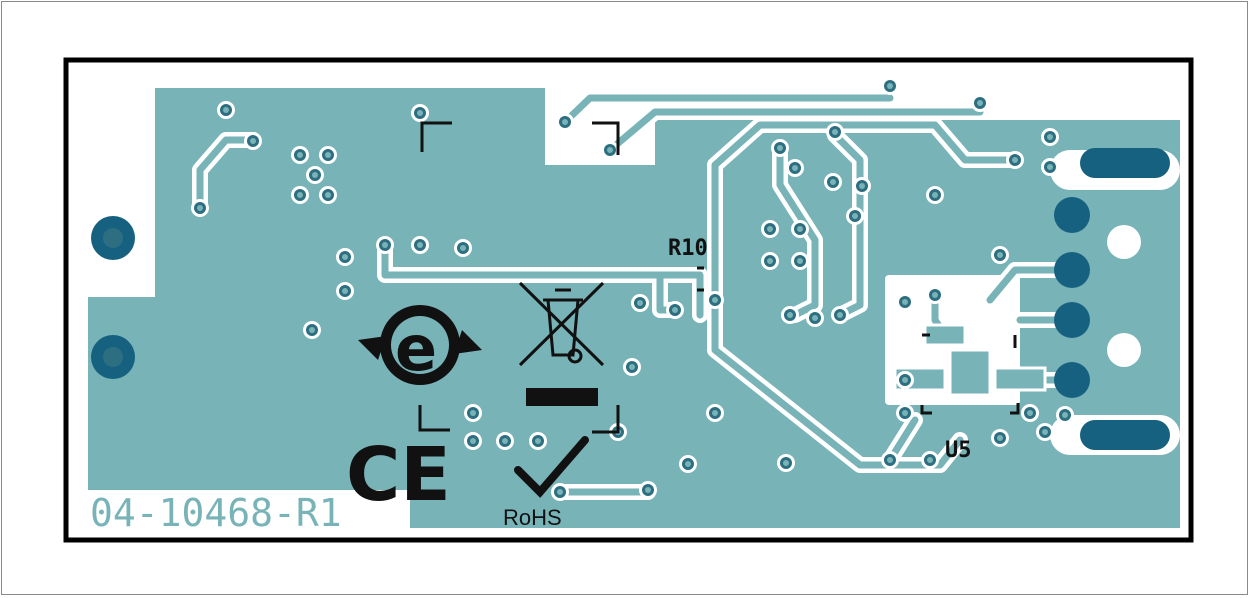 The width and height of the screenshot is (1251, 598). I want to click on ref-u5: U5, so click(958, 450).